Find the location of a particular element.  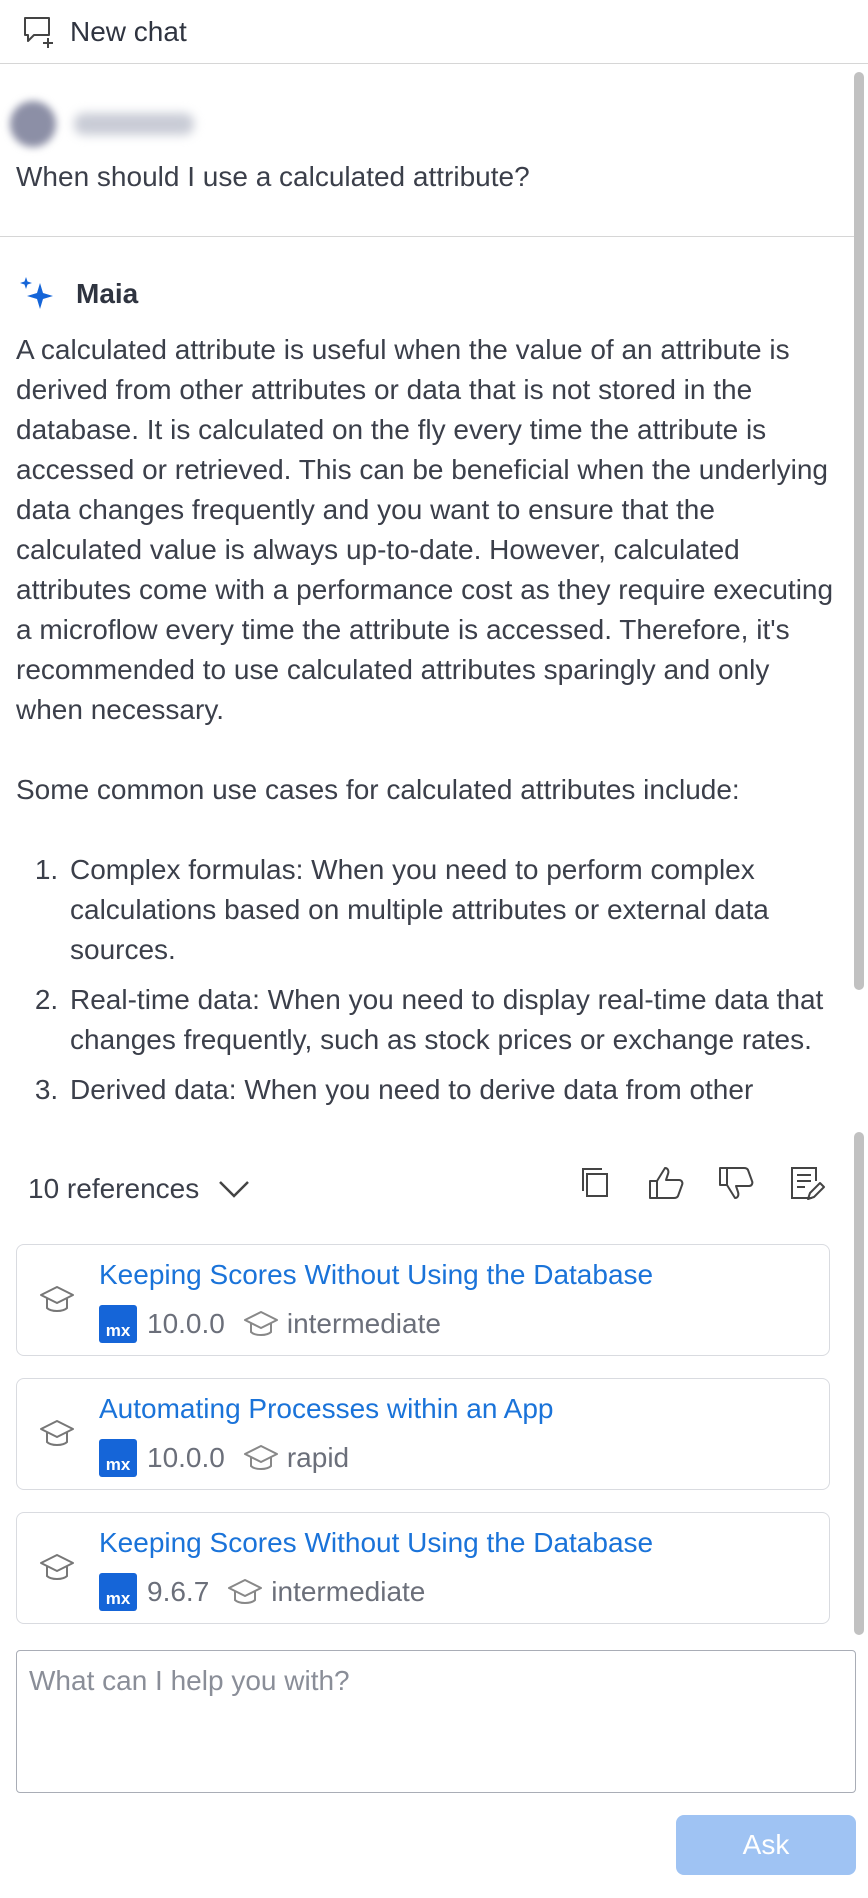

reference-meta: mx 10.0.0 intermediate is located at coordinates (270, 1324).